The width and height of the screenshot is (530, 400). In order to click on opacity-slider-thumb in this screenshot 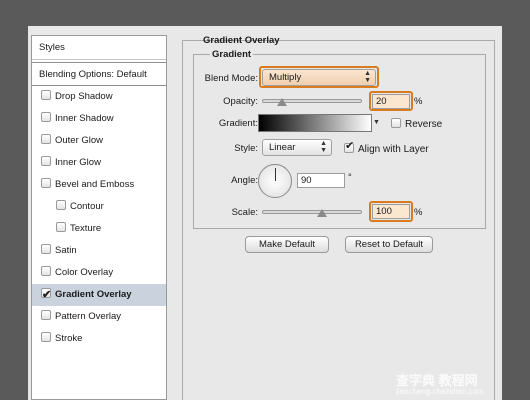, I will do `click(282, 102)`.